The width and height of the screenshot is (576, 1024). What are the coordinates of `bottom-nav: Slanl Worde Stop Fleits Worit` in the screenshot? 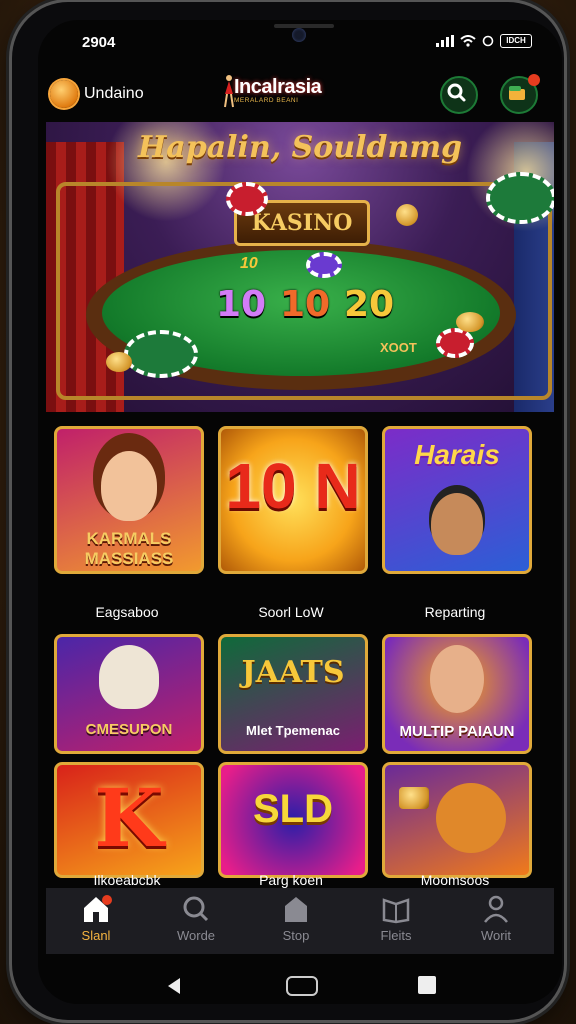 It's located at (300, 921).